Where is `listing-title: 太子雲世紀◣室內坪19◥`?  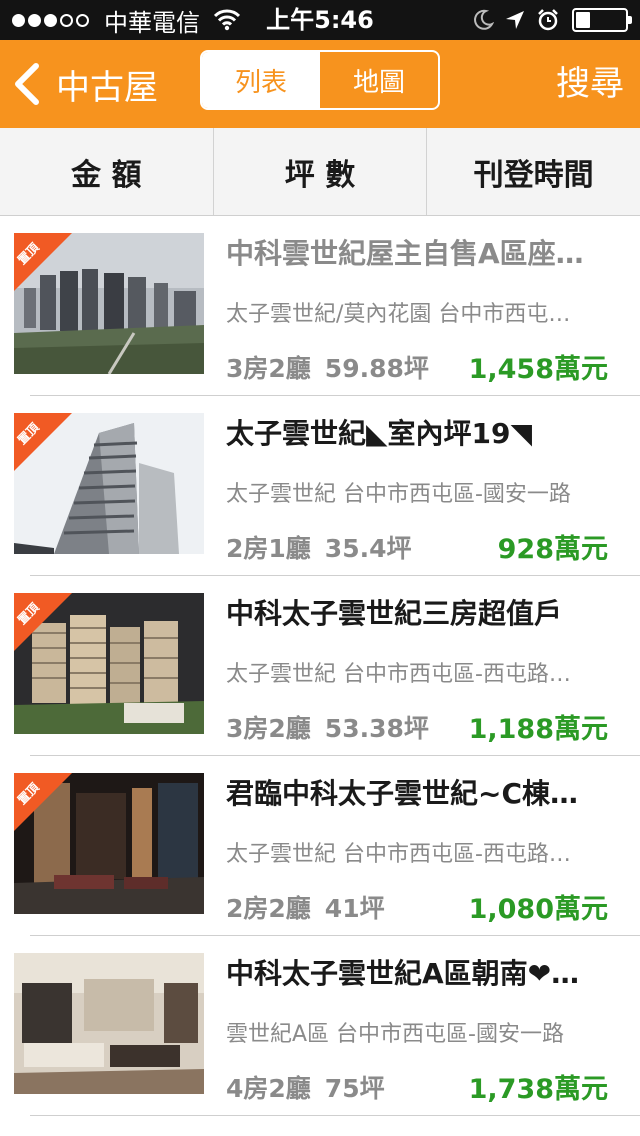 listing-title: 太子雲世紀◣室內坪19◥ is located at coordinates (379, 433).